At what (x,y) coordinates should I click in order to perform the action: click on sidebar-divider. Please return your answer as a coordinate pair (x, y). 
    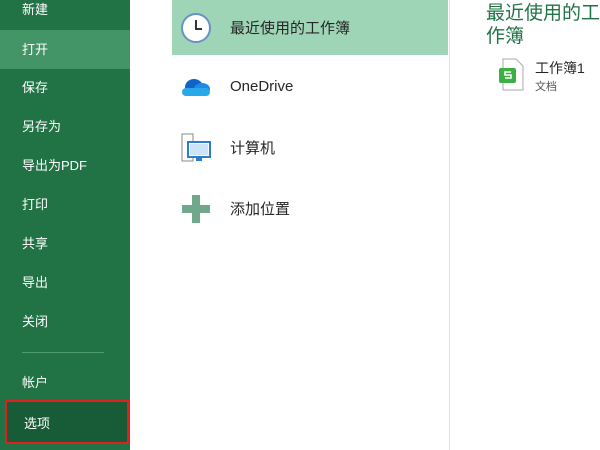
    Looking at the image, I should click on (63, 352).